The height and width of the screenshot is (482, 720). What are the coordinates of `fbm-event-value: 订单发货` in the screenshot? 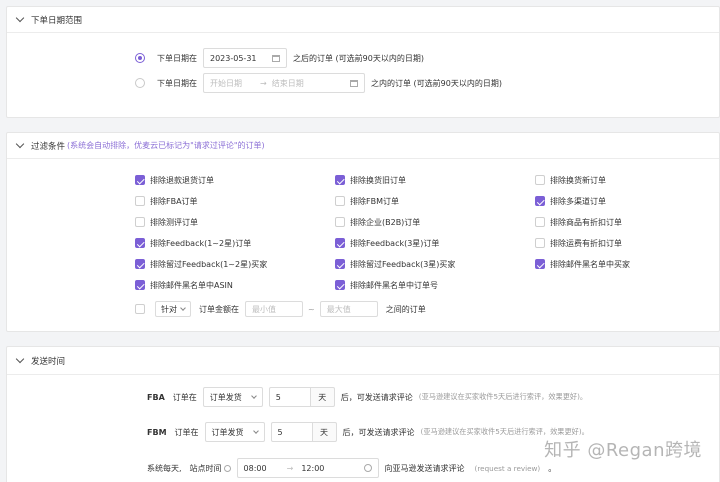 It's located at (227, 432).